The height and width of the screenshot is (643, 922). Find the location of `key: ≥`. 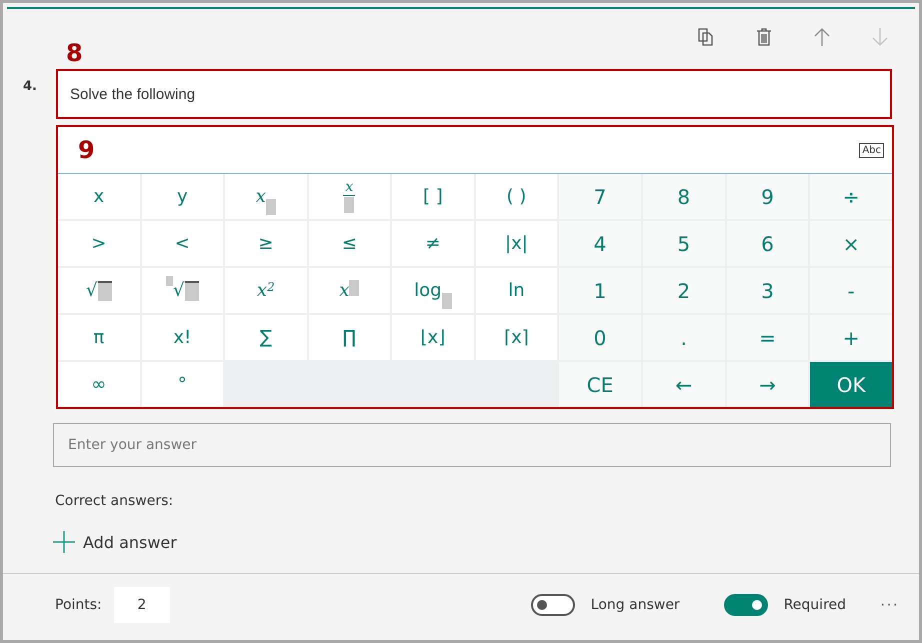

key: ≥ is located at coordinates (266, 243).